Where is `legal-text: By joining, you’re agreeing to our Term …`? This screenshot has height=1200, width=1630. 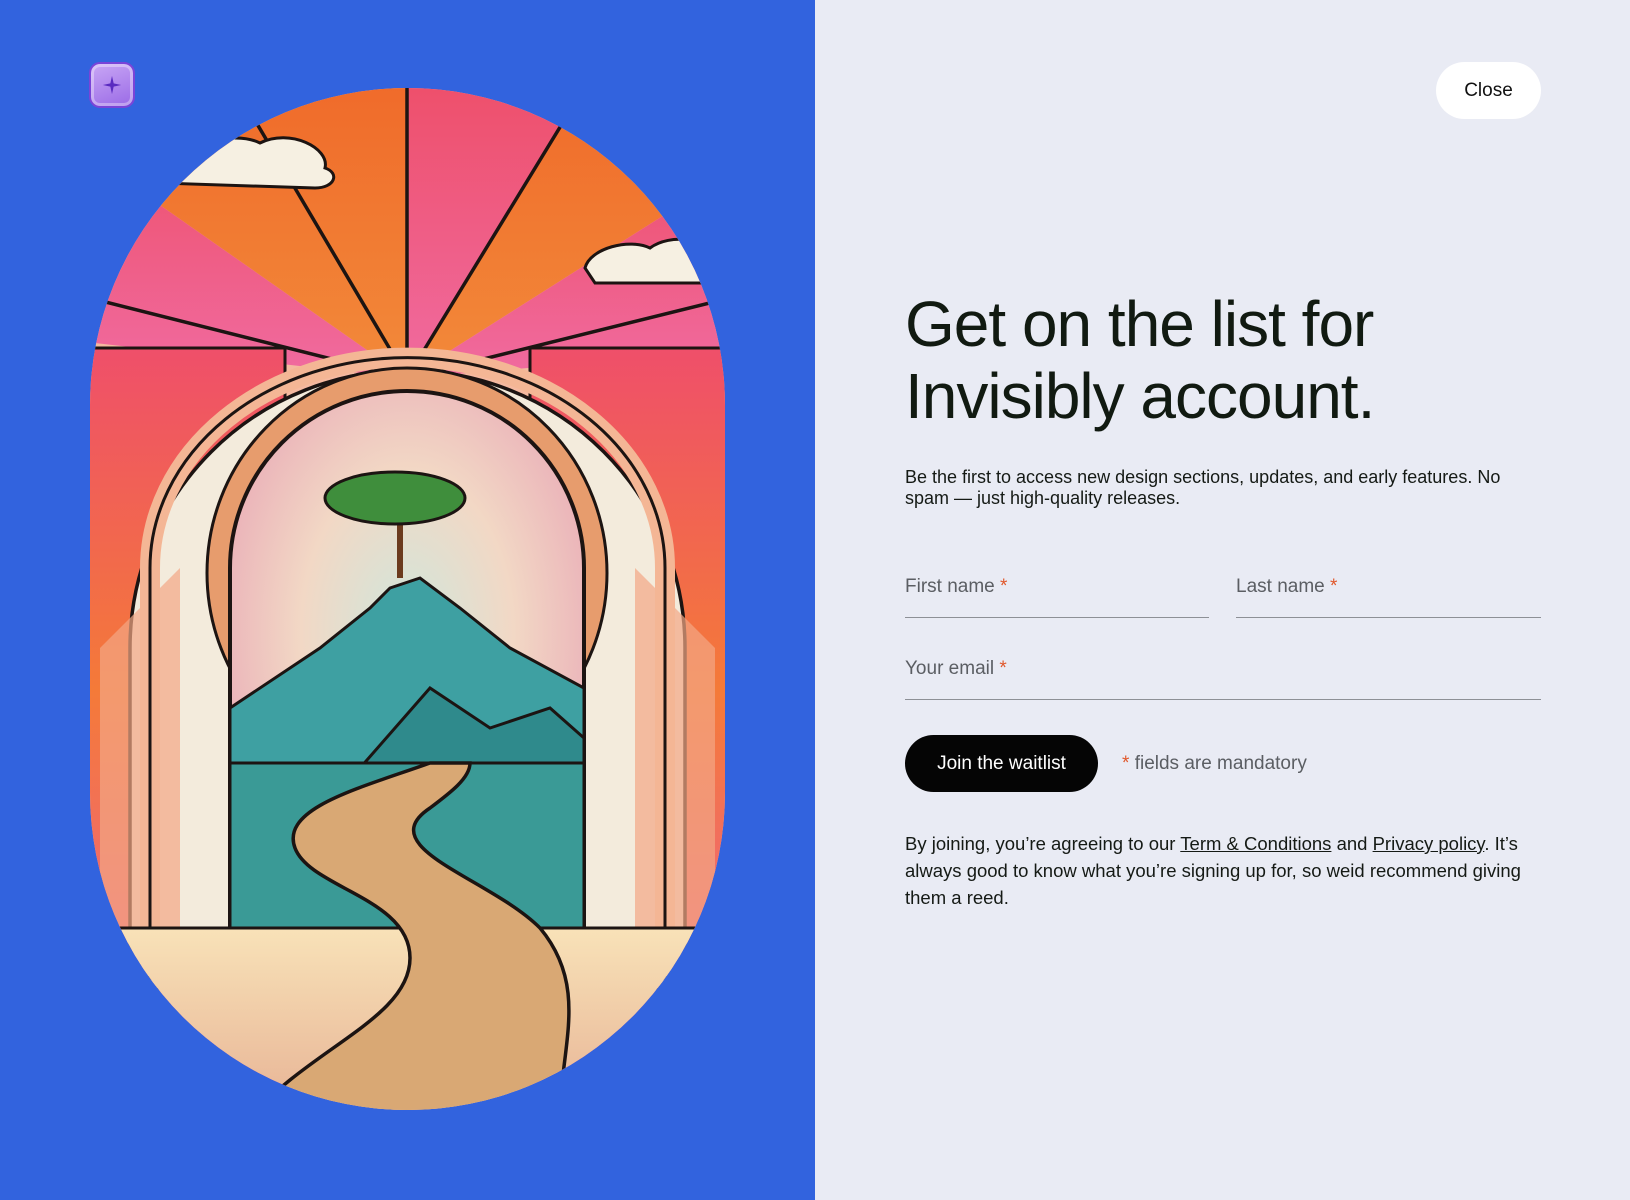 legal-text: By joining, you’re agreeing to our Term … is located at coordinates (1213, 870).